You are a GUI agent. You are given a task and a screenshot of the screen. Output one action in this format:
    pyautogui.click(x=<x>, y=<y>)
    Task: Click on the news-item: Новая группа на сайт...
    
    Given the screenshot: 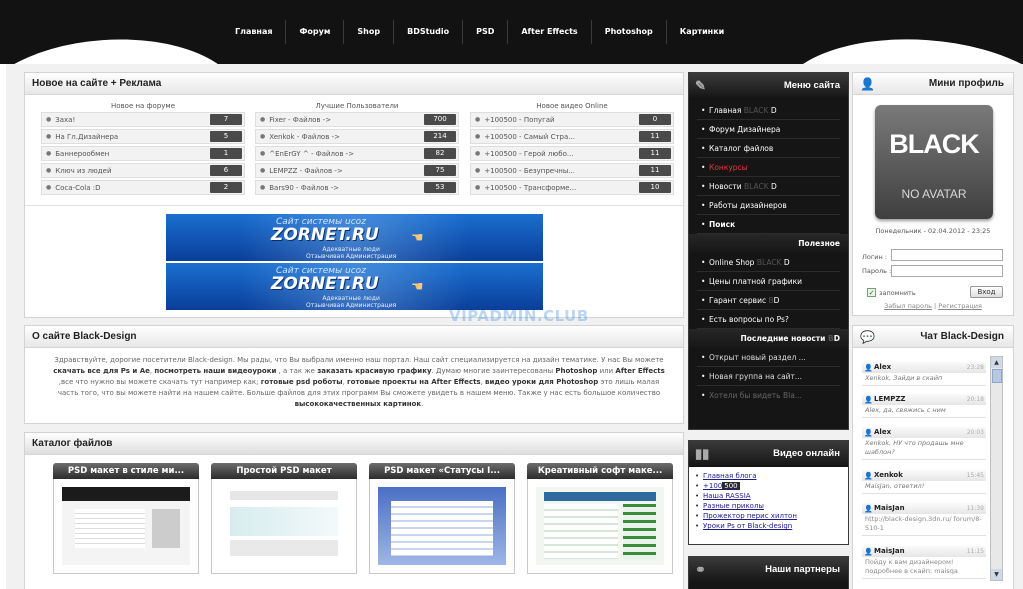 What is the action you would take?
    pyautogui.click(x=768, y=376)
    